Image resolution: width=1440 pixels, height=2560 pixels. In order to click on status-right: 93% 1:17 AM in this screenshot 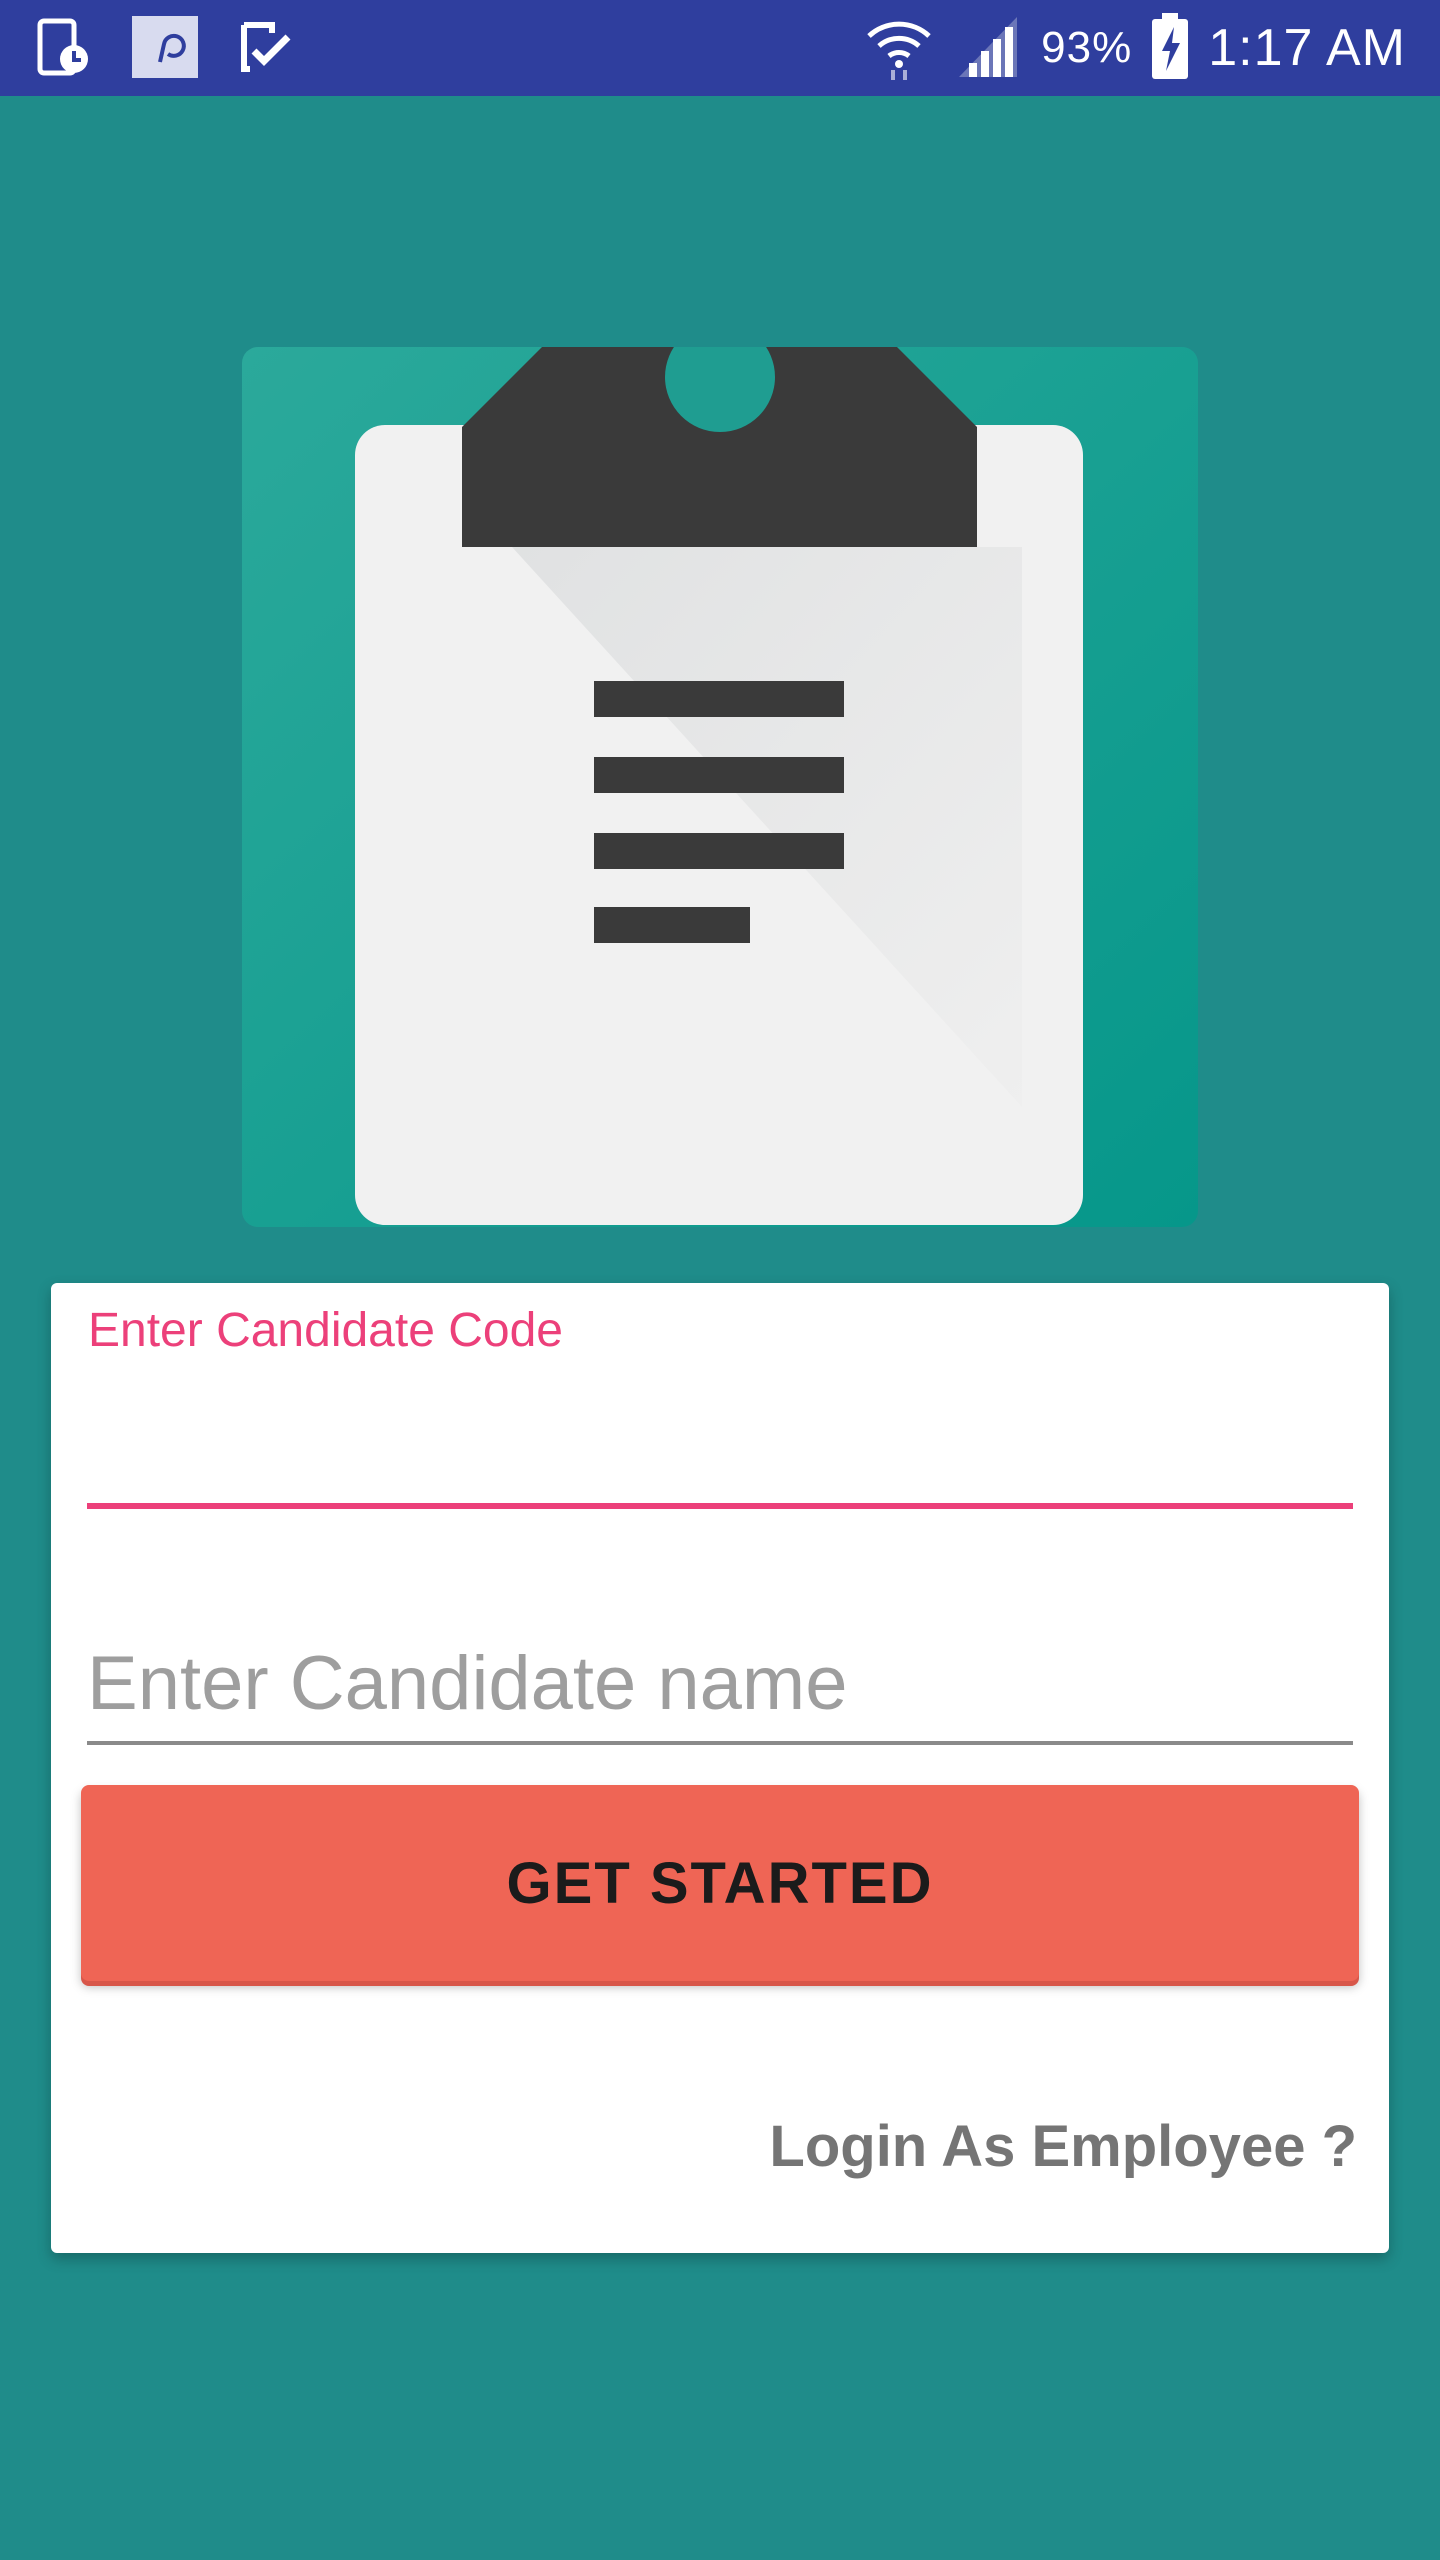, I will do `click(1134, 48)`.